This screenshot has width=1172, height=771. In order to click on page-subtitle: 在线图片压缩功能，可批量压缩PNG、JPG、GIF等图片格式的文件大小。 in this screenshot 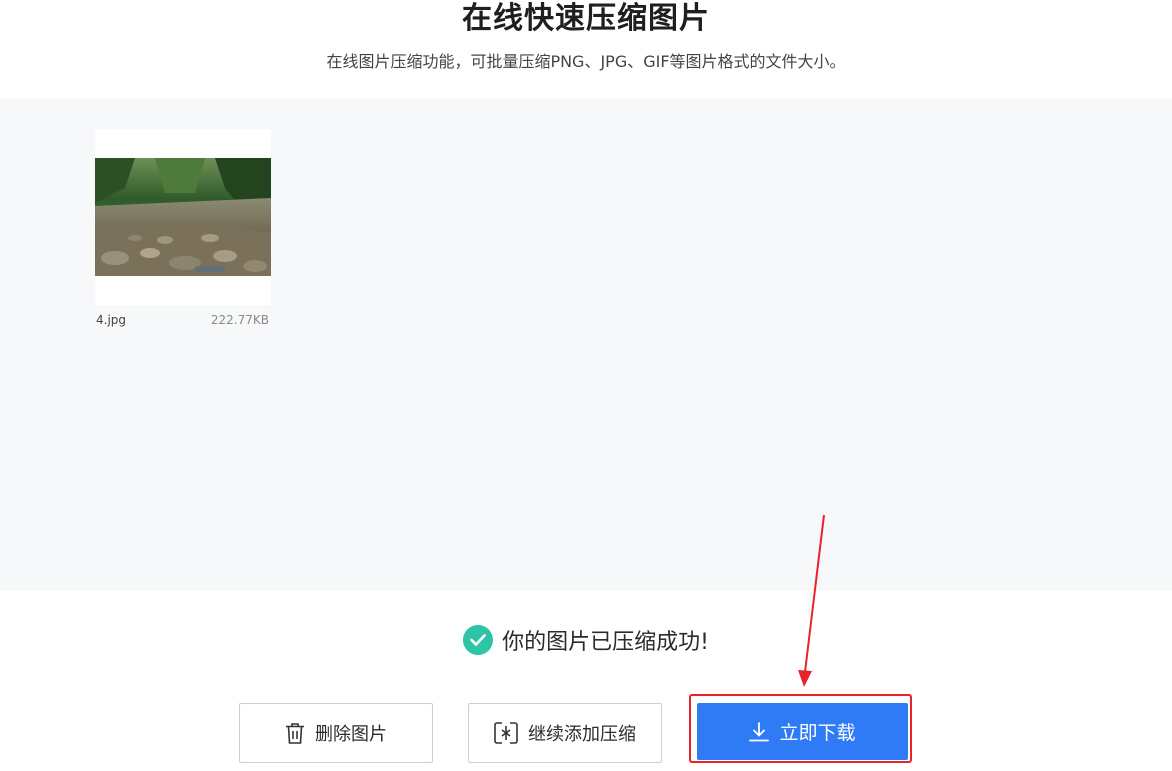, I will do `click(586, 61)`.